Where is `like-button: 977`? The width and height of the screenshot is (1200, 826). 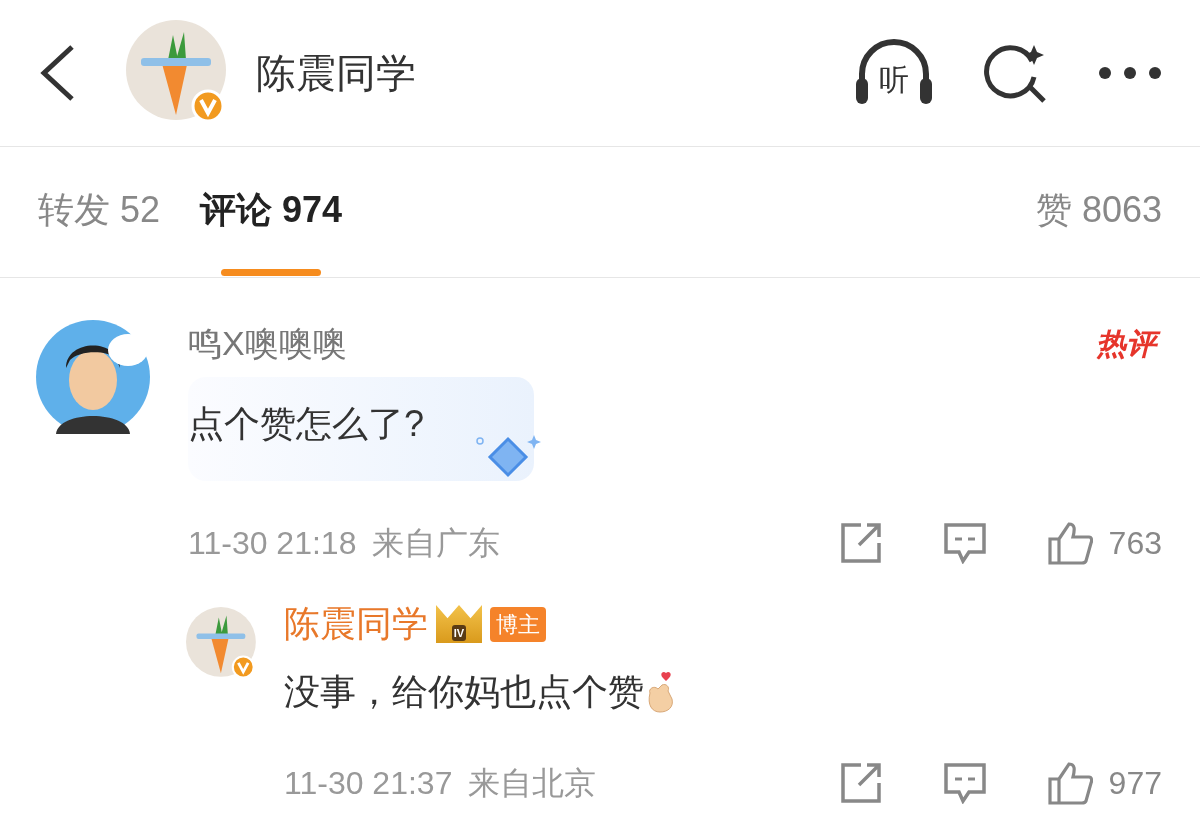
like-button: 977 is located at coordinates (1104, 783).